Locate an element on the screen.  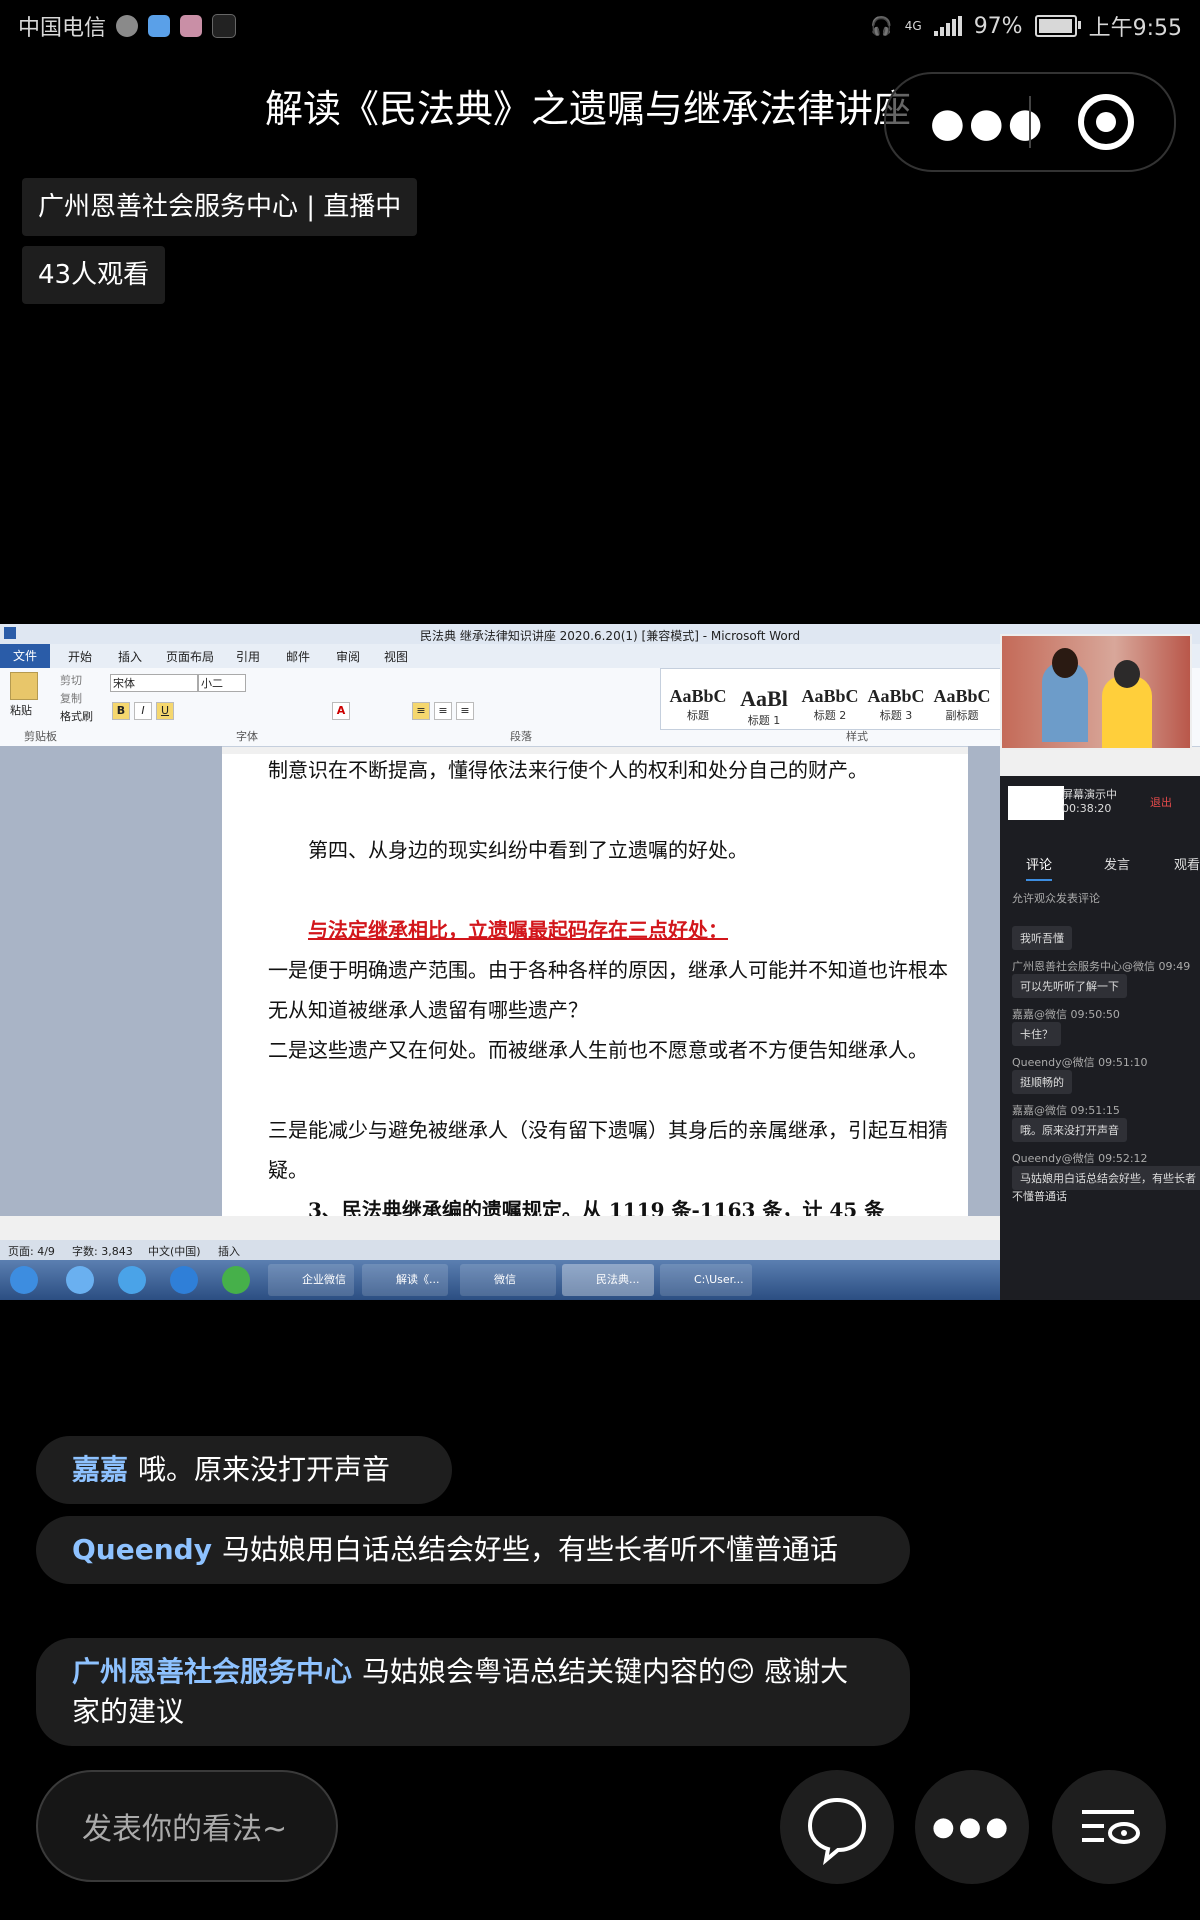
comment-button is located at coordinates (837, 1827).